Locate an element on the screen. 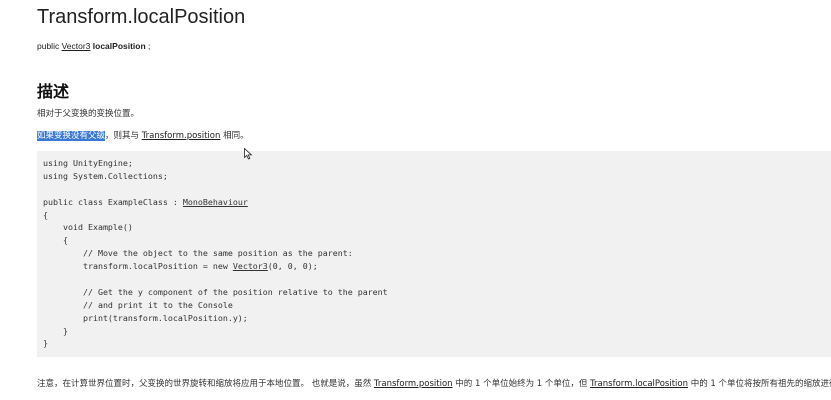  code-line: // and print it to the Console is located at coordinates (138, 304).